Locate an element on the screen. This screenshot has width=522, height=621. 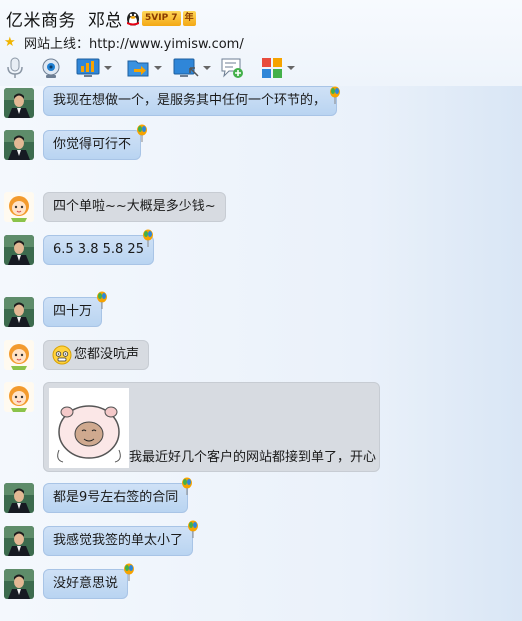
message-text: 没好意思说 is located at coordinates (86, 583).